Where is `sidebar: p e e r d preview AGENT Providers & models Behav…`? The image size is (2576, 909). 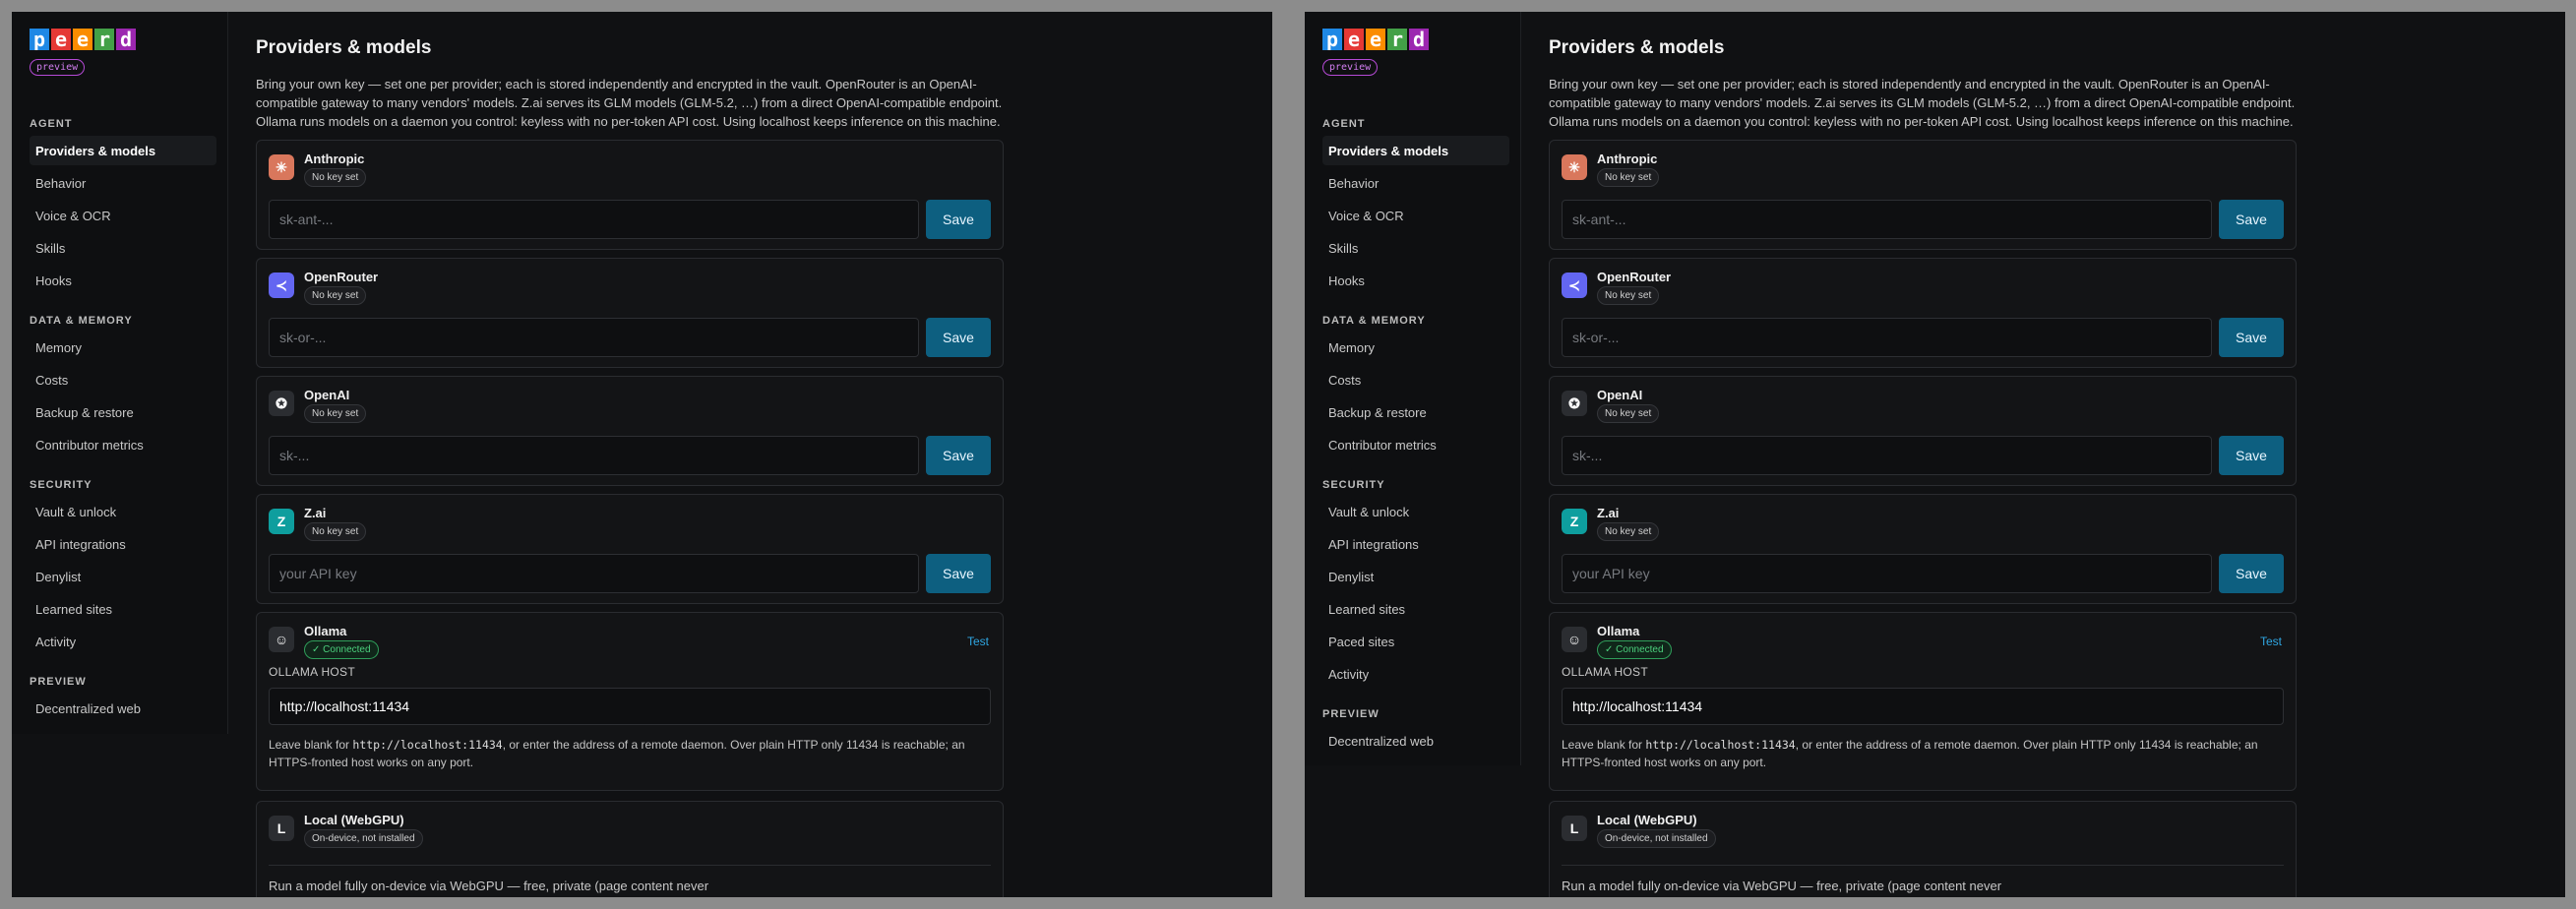 sidebar: p e e r d preview AGENT Providers & models Behav… is located at coordinates (120, 373).